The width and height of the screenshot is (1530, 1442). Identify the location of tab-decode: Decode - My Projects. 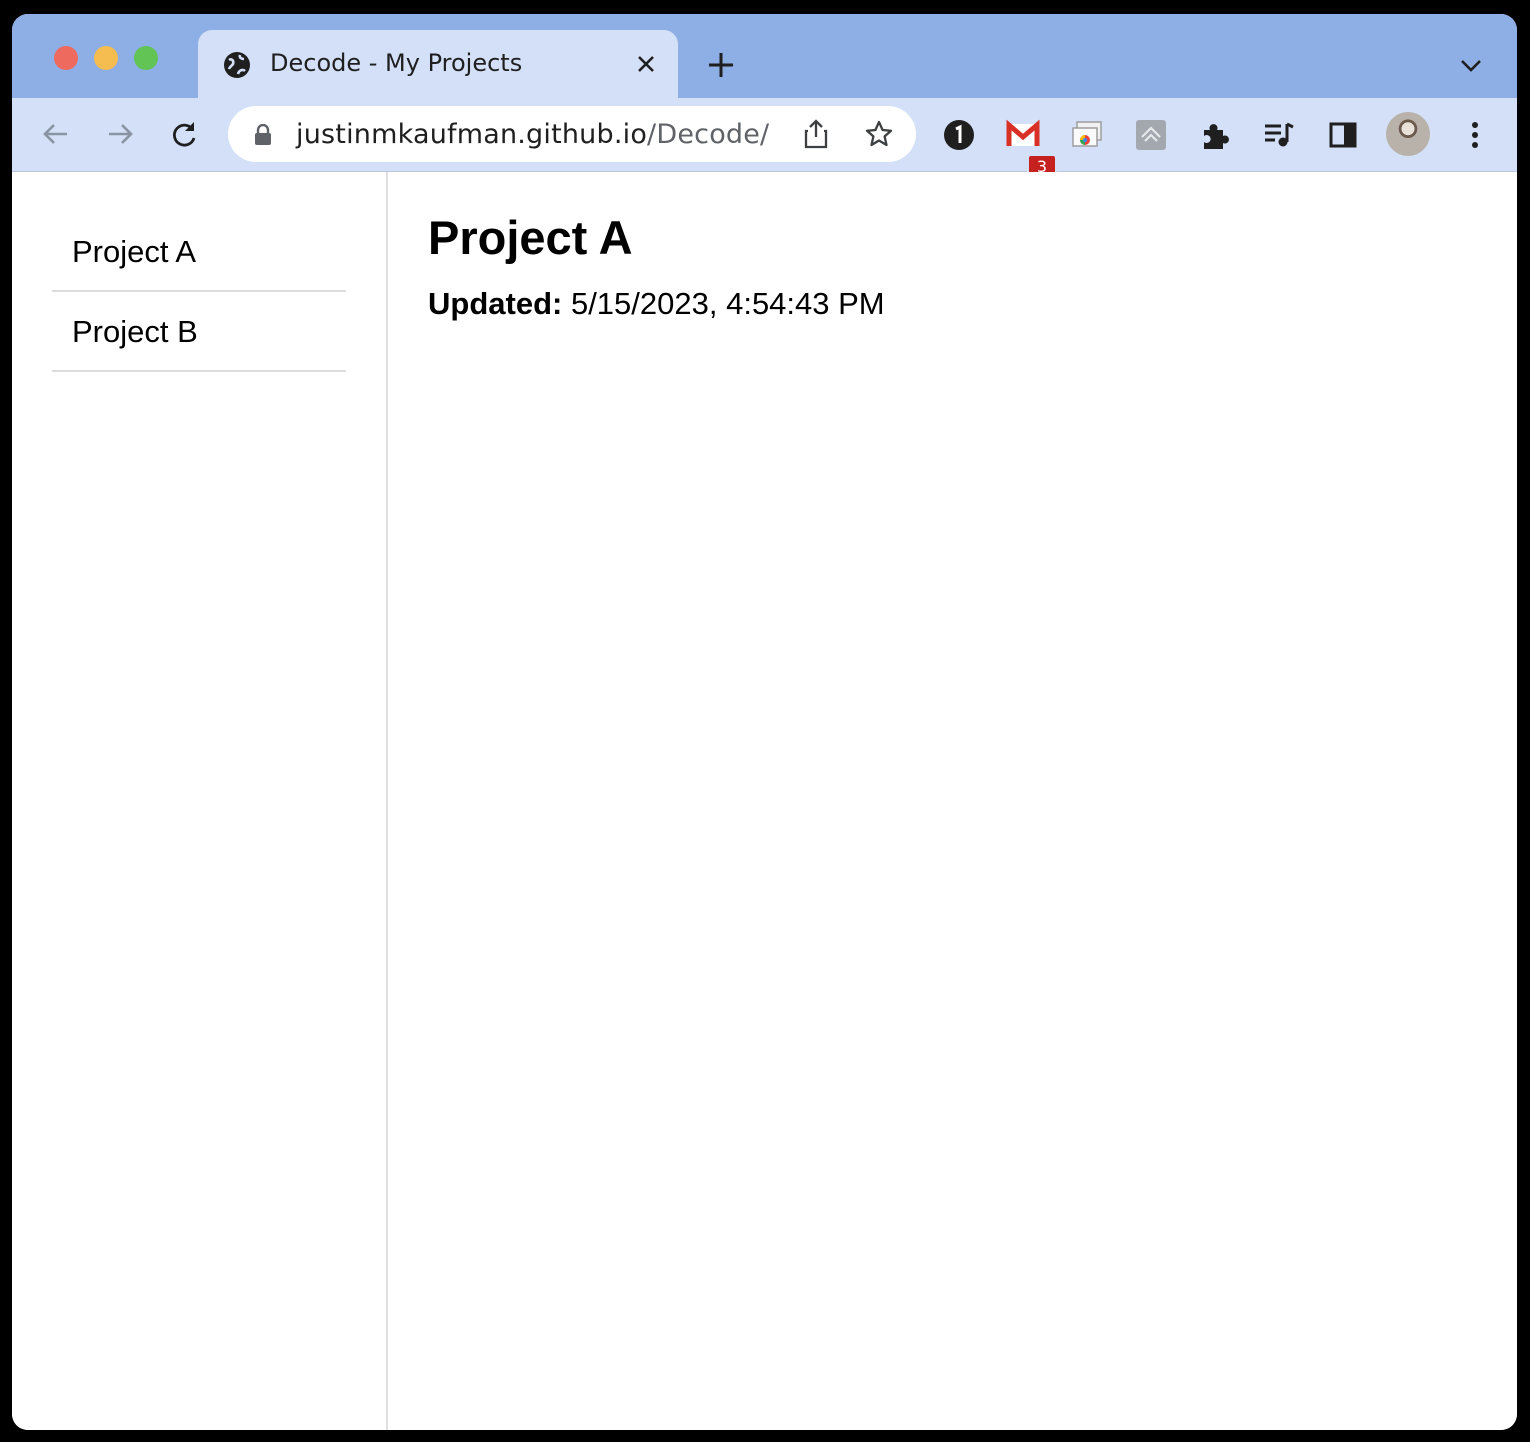
(438, 64).